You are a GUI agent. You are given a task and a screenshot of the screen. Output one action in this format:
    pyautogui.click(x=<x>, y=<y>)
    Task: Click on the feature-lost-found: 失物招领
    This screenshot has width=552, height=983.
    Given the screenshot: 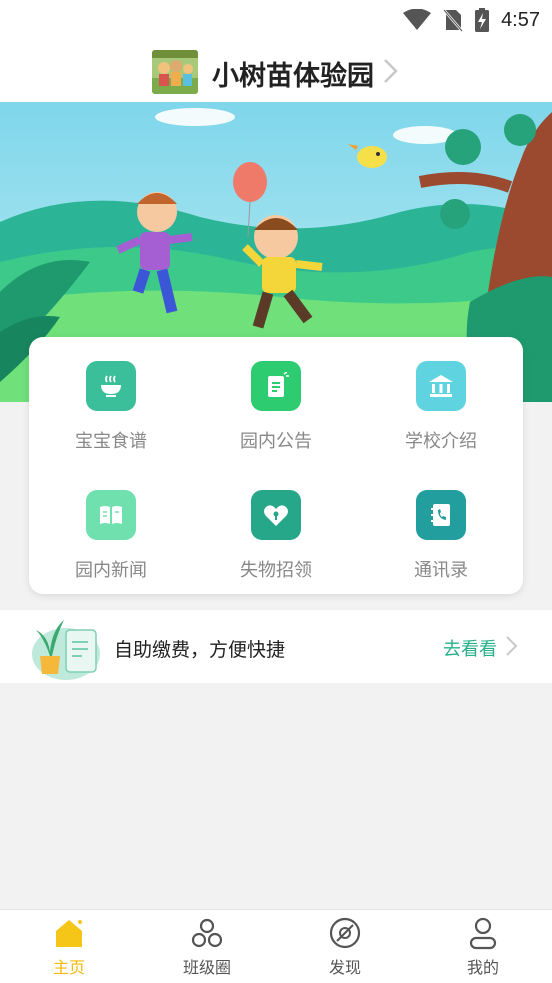 What is the action you would take?
    pyautogui.click(x=276, y=523)
    